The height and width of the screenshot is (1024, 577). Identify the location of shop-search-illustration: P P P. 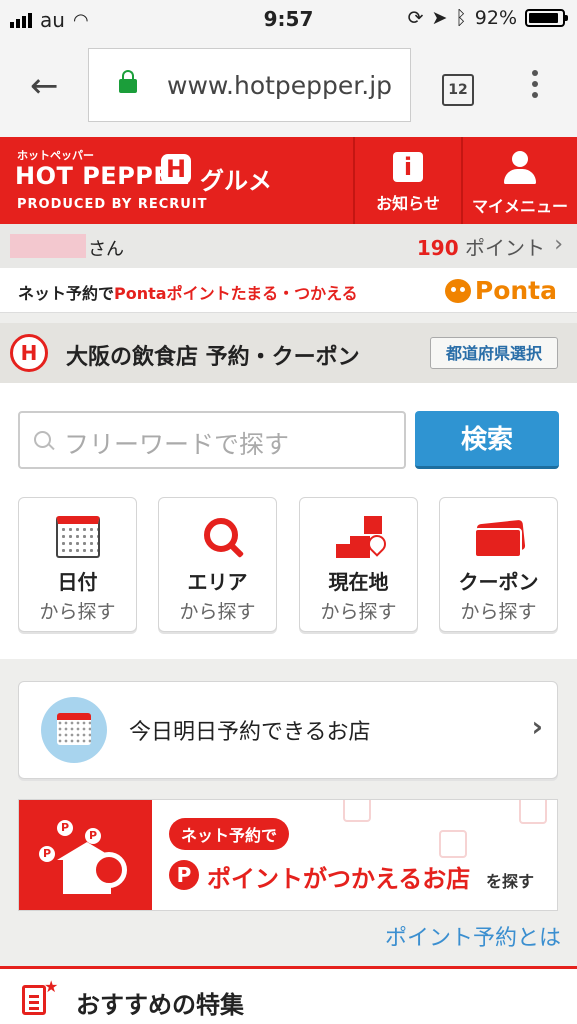
(85, 855).